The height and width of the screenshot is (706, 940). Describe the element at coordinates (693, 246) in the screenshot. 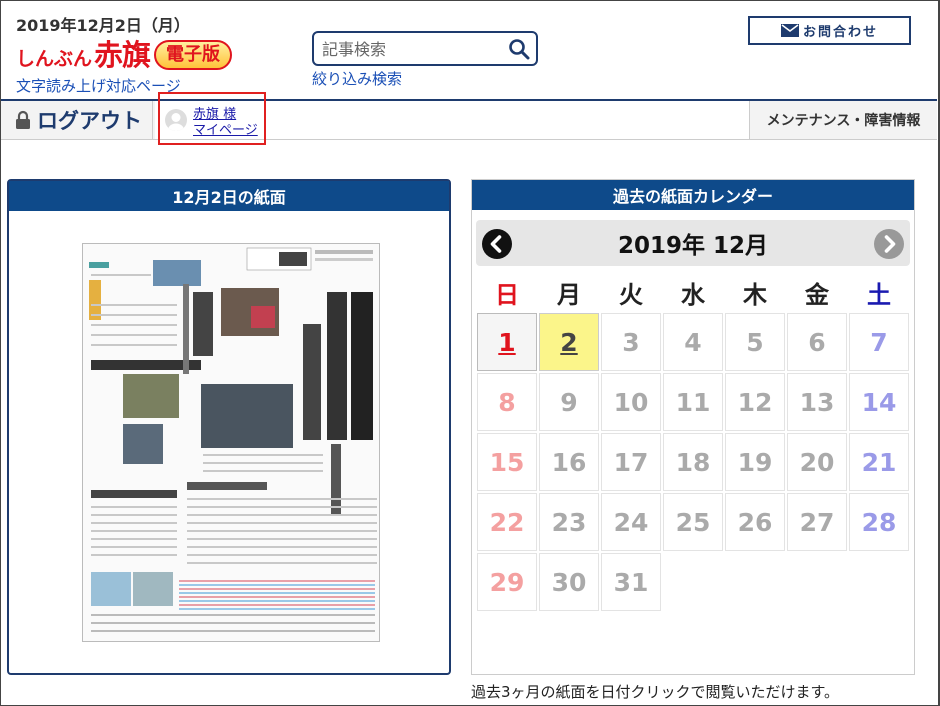

I see `calendar-month-label: 2019年 12月` at that location.